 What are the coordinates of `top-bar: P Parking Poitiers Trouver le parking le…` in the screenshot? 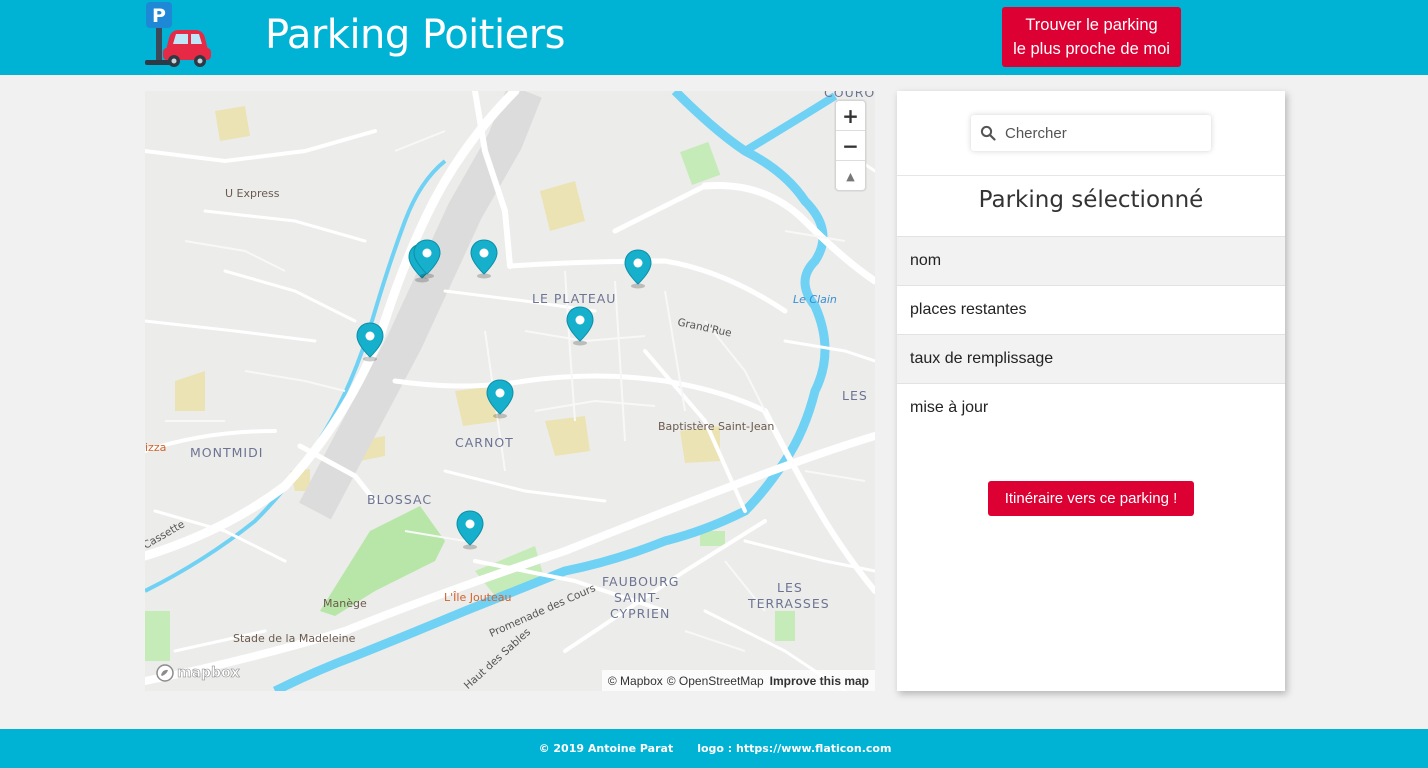 It's located at (714, 37).